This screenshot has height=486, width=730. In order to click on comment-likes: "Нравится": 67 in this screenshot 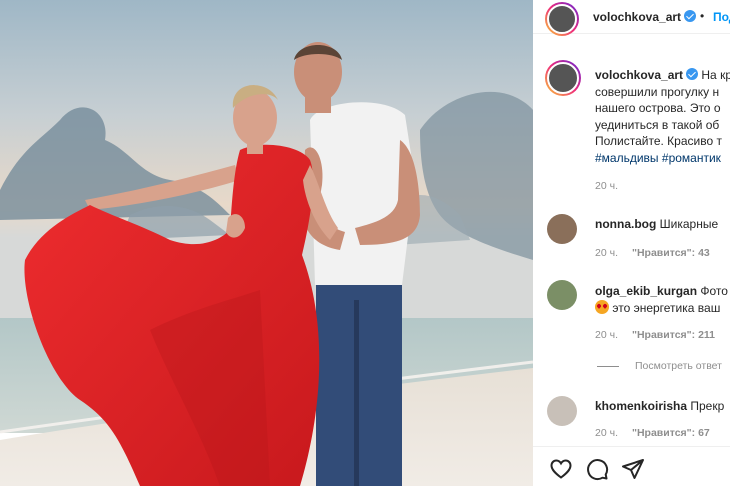, I will do `click(671, 433)`.